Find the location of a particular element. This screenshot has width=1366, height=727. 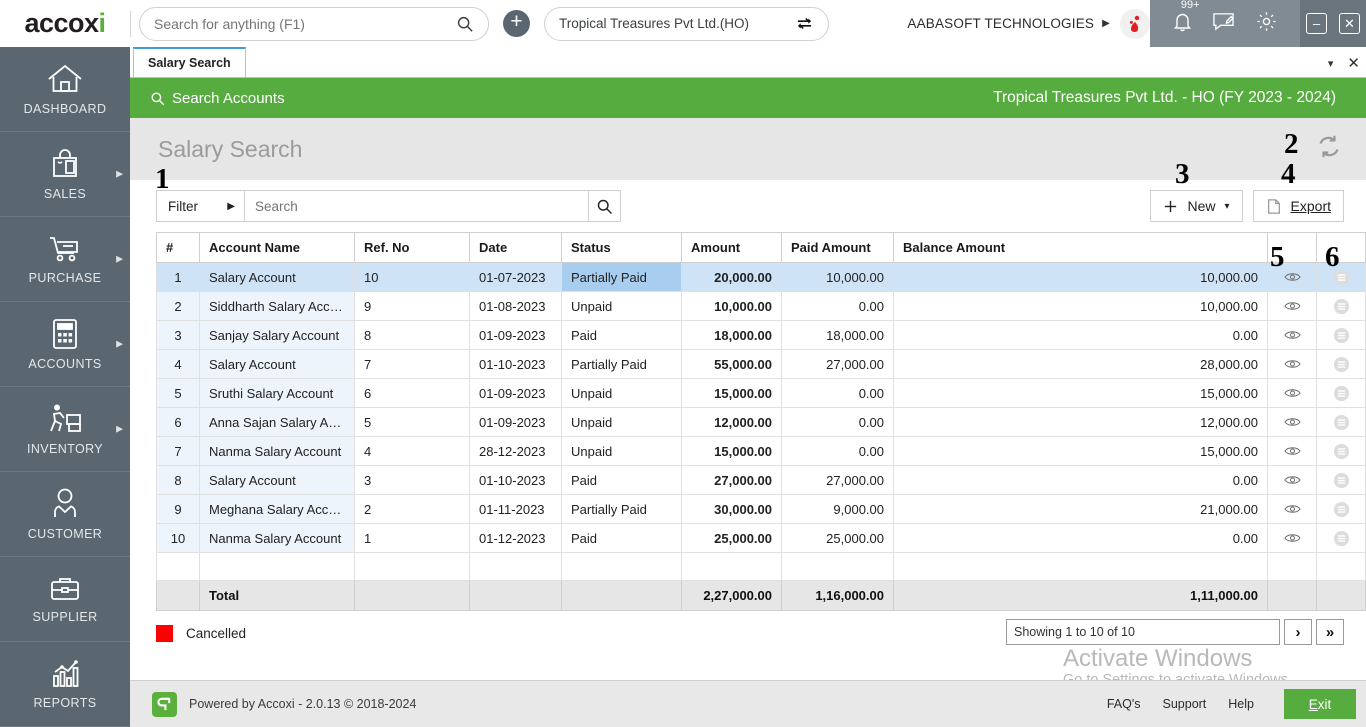

sidebar-item-sales: SALES ▶ is located at coordinates (65, 174).